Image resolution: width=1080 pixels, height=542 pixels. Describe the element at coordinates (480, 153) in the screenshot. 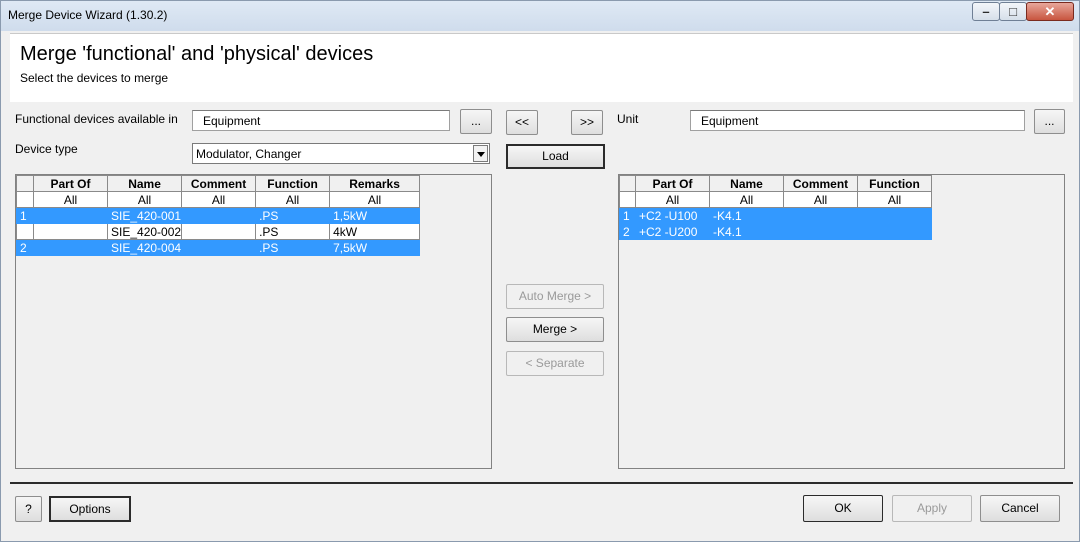

I see `dropdown-arrow-icon` at that location.